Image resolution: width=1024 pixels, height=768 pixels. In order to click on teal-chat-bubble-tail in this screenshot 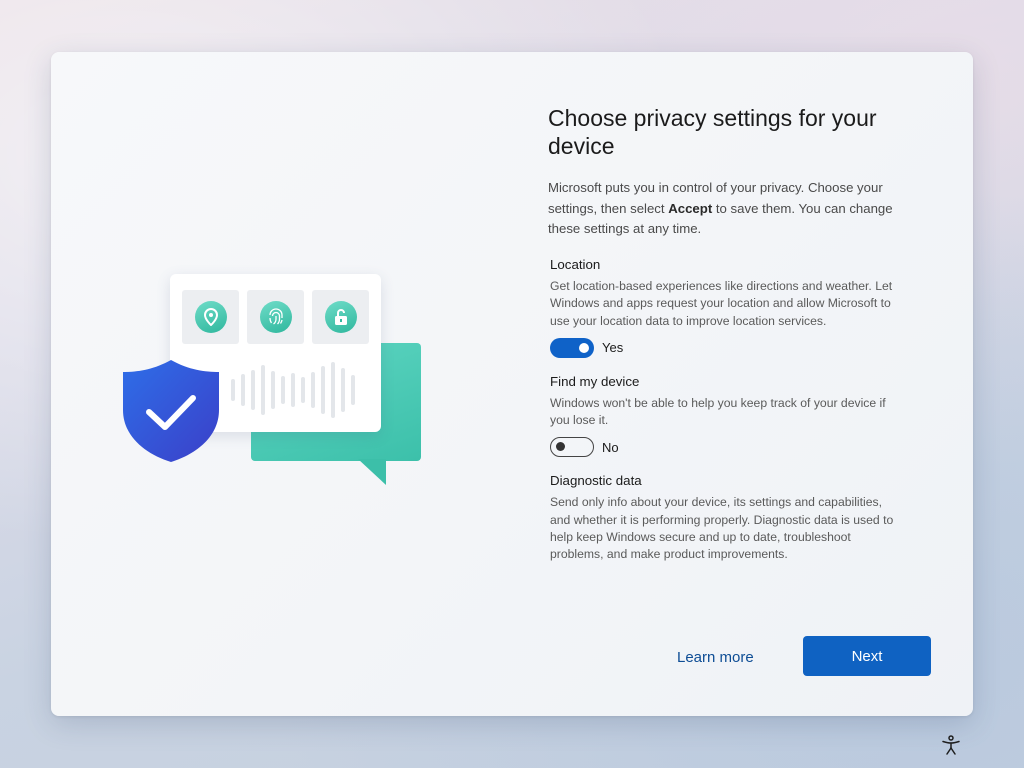, I will do `click(372, 472)`.